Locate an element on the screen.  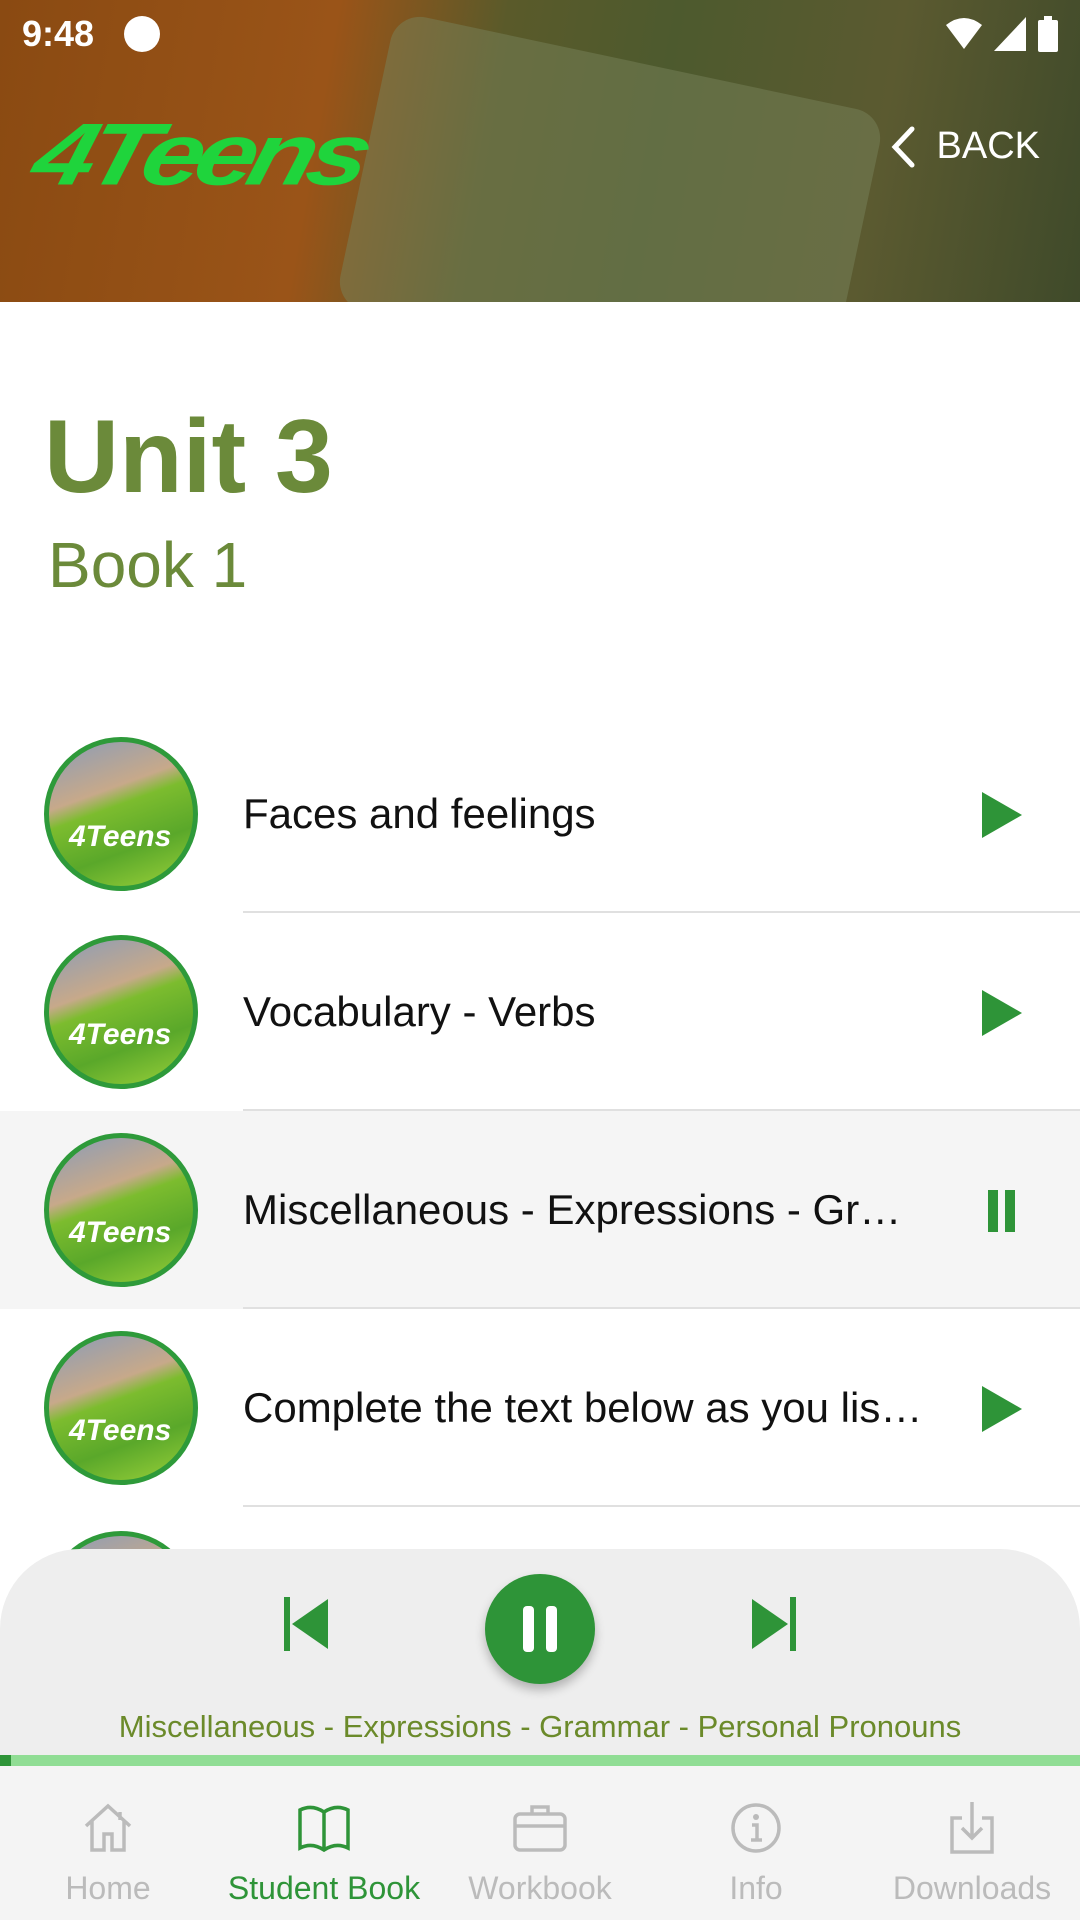
progress-fill is located at coordinates (5, 1760).